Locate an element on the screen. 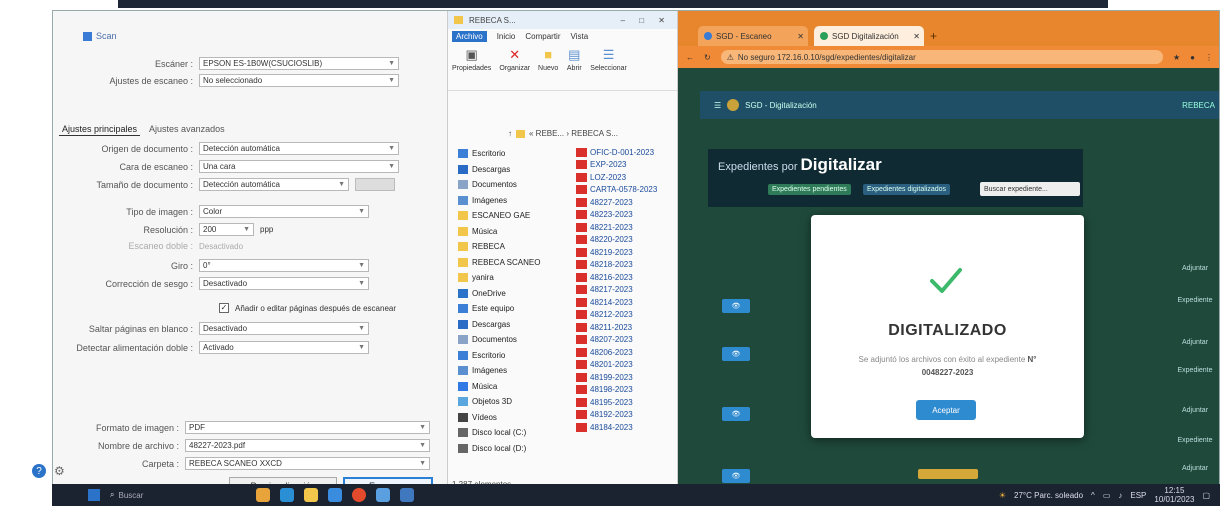  file-item: 48201-2023 is located at coordinates (623, 365).